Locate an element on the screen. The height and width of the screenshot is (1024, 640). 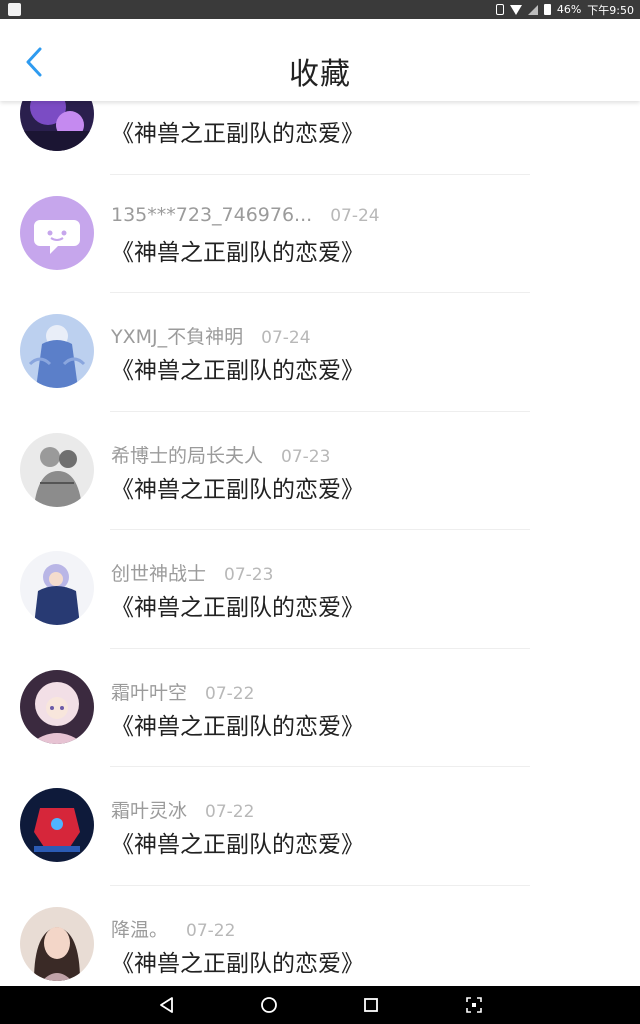
list-item: 降温。 07-22 《神兽之正副队的恋爱》 is located at coordinates (320, 936).